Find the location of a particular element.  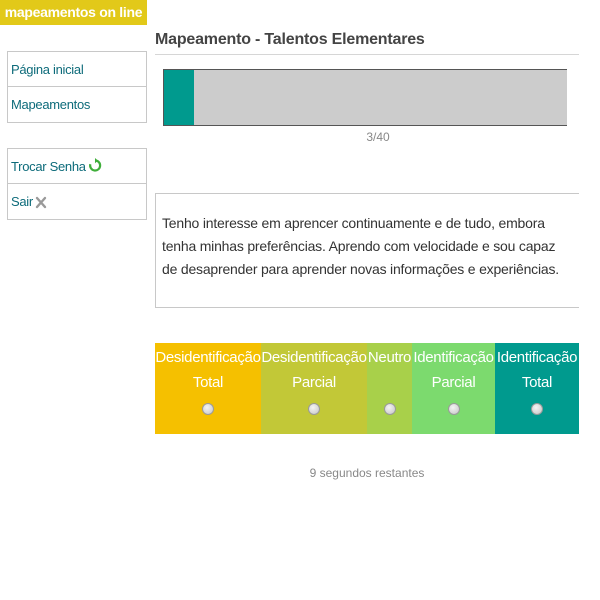

sidebar-item-change-password: Trocar Senha is located at coordinates (77, 166).